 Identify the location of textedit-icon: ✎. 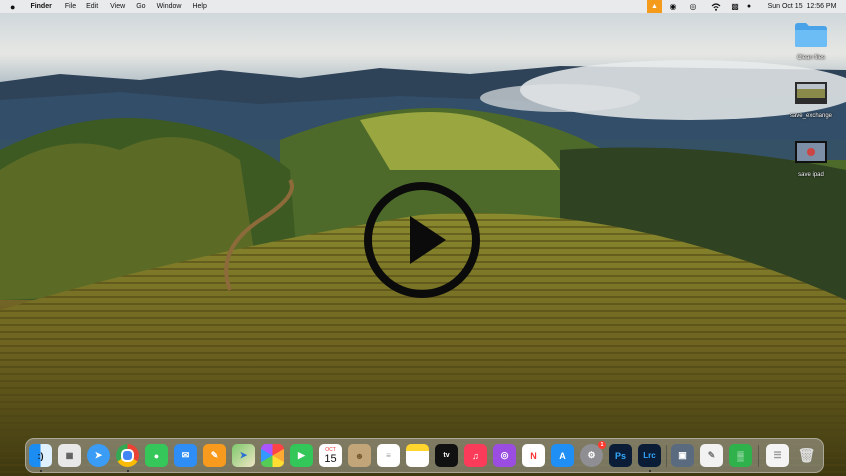
(711, 455).